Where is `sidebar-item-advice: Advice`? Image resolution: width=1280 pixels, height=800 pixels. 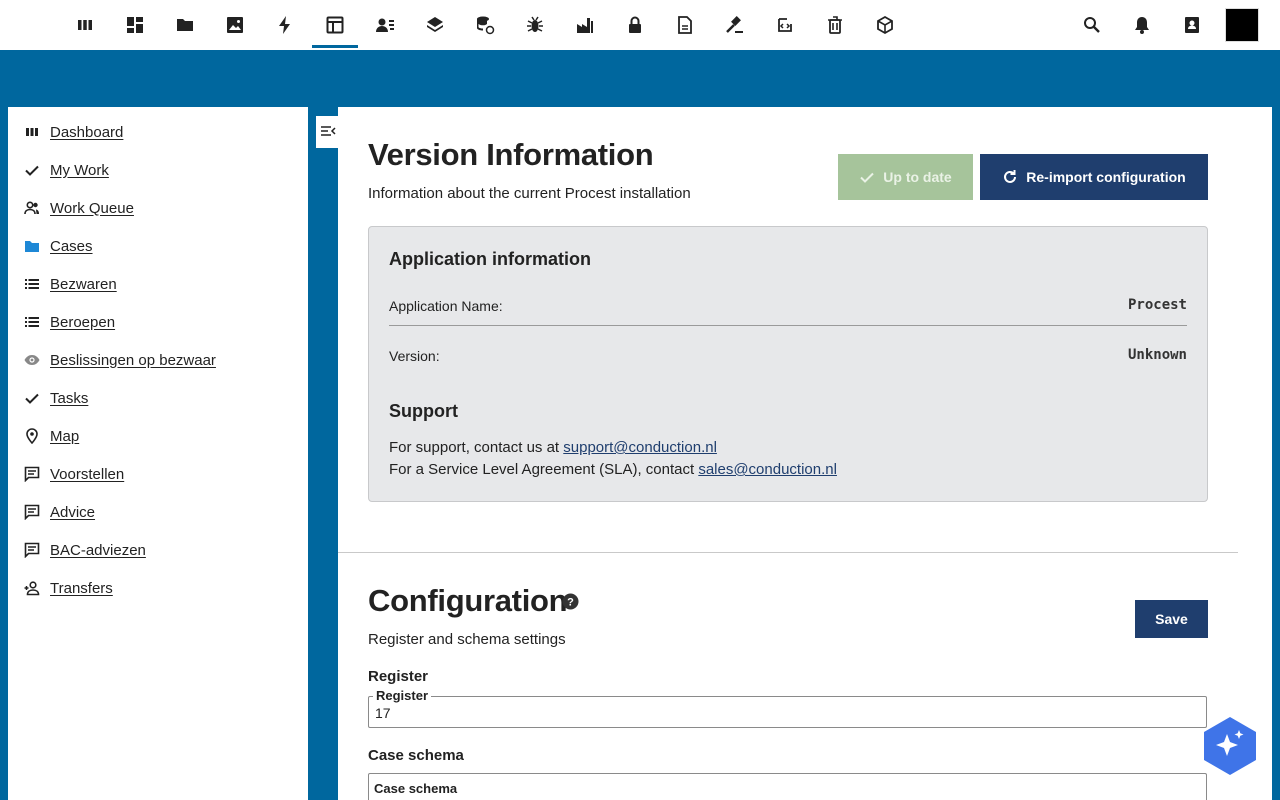
sidebar-item-advice: Advice is located at coordinates (158, 512).